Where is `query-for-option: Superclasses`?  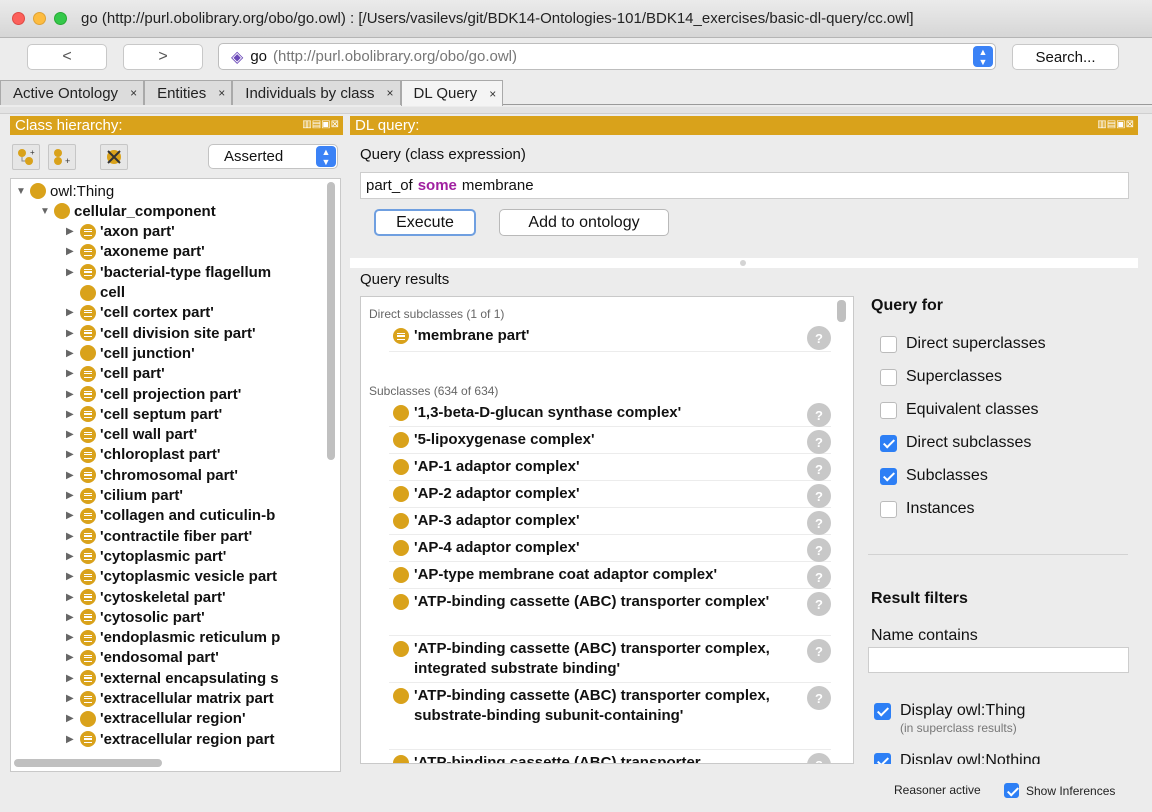
query-for-option: Superclasses is located at coordinates (941, 377).